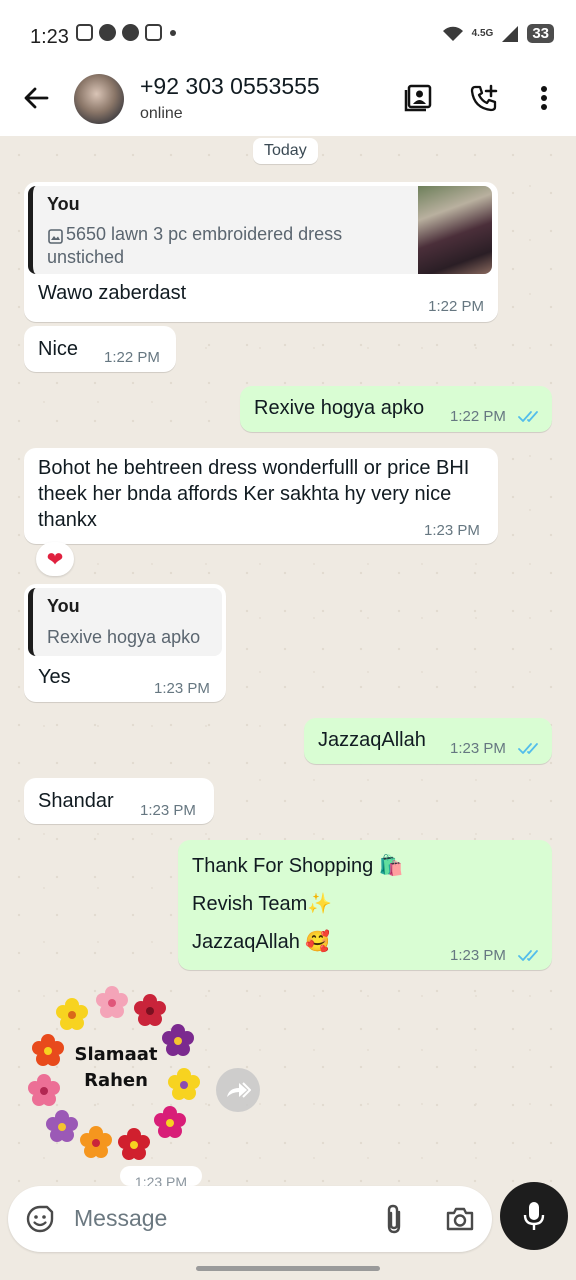 The image size is (576, 1280). I want to click on messenger-icon, so click(130, 32).